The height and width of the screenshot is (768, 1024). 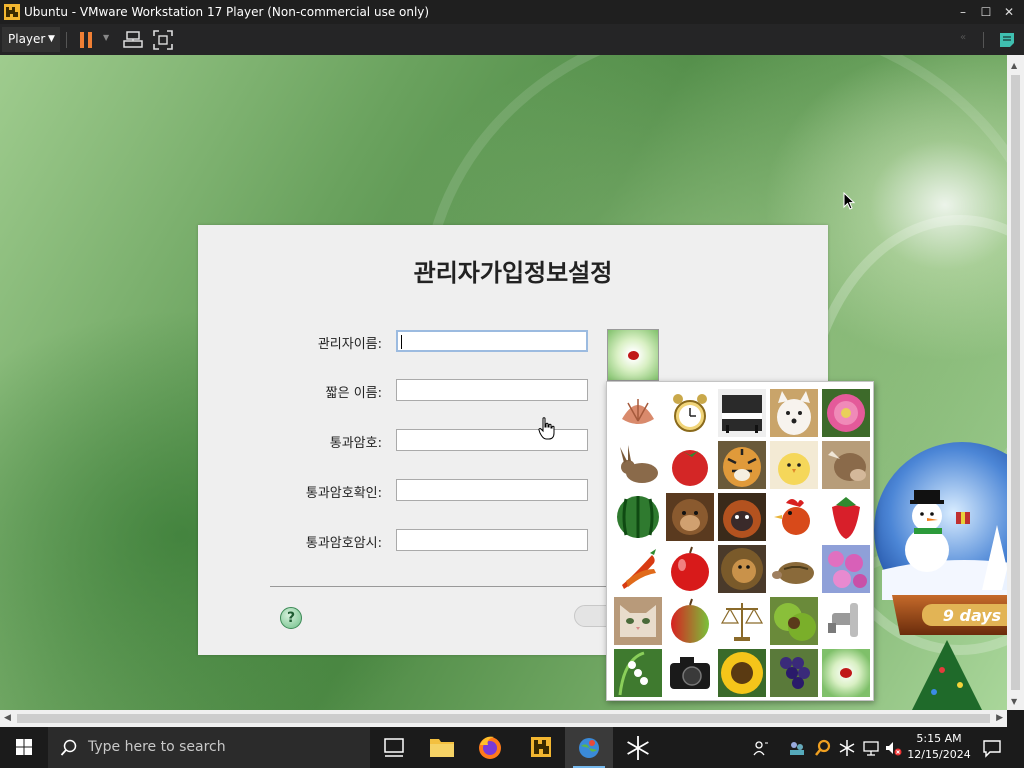 What do you see at coordinates (794, 413) in the screenshot?
I see `white-dog-picture` at bounding box center [794, 413].